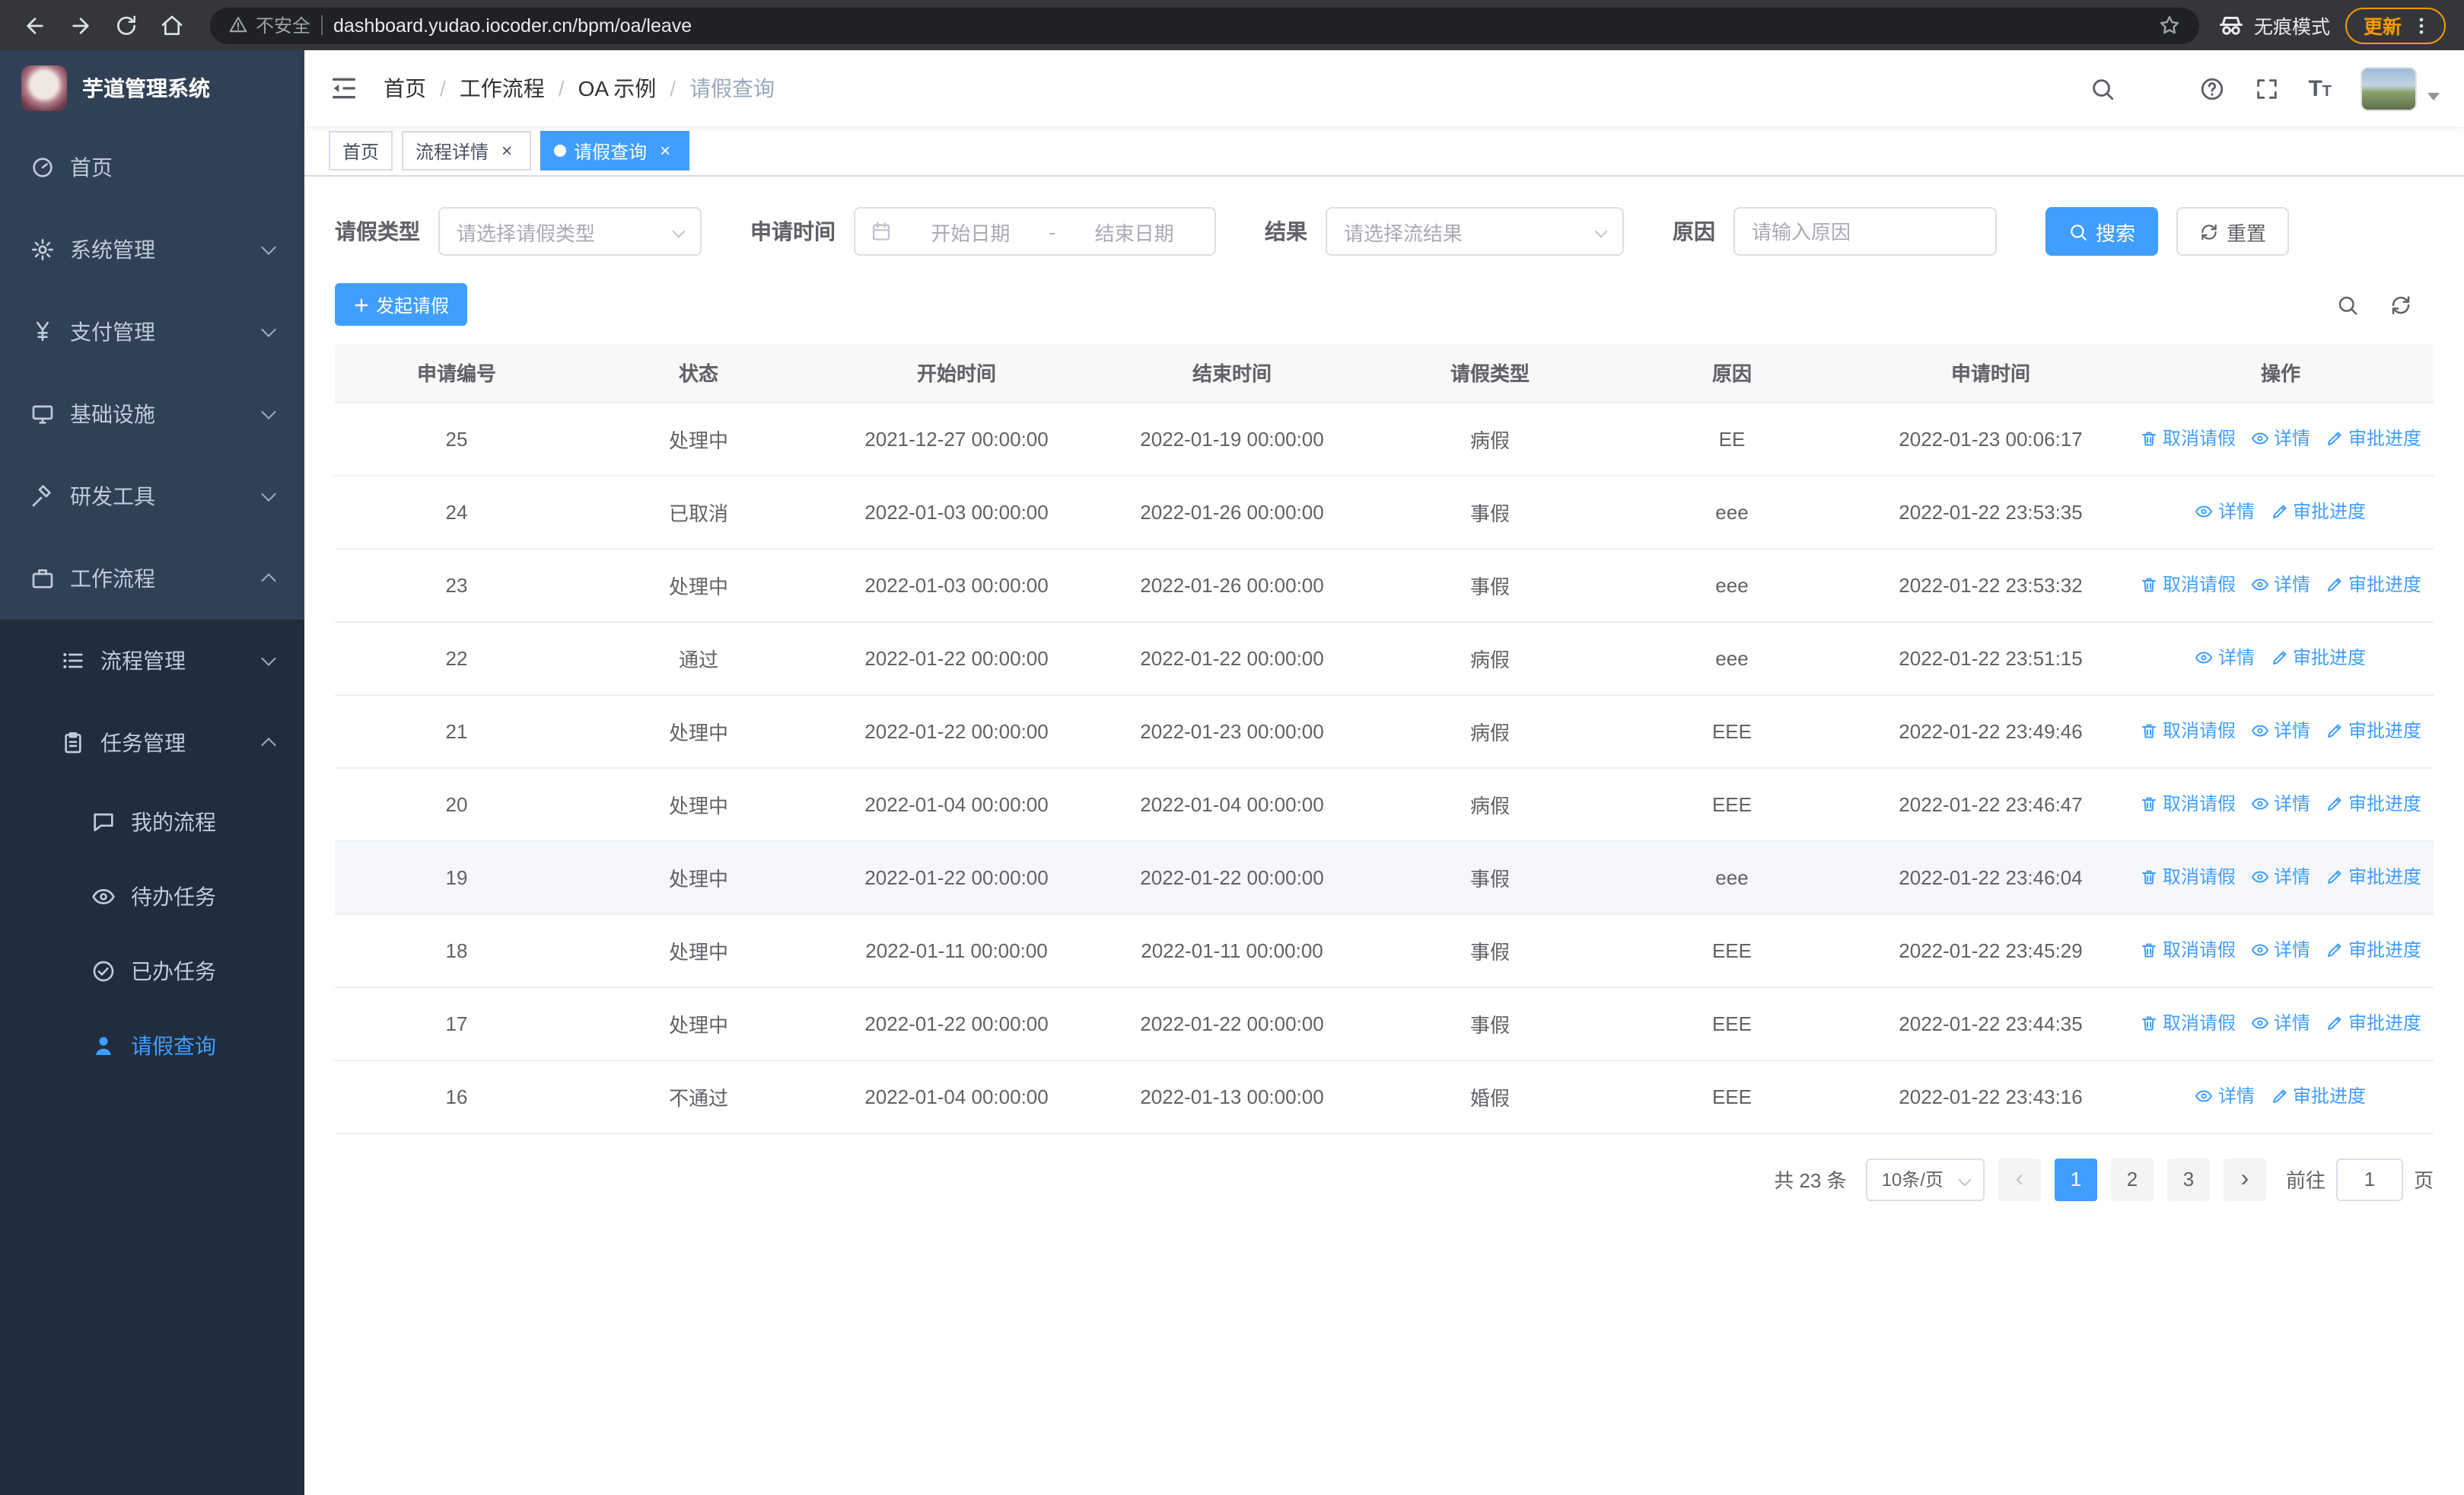  Describe the element at coordinates (152, 661) in the screenshot. I see `sidebar-item-process-mgmt: 流程管理` at that location.